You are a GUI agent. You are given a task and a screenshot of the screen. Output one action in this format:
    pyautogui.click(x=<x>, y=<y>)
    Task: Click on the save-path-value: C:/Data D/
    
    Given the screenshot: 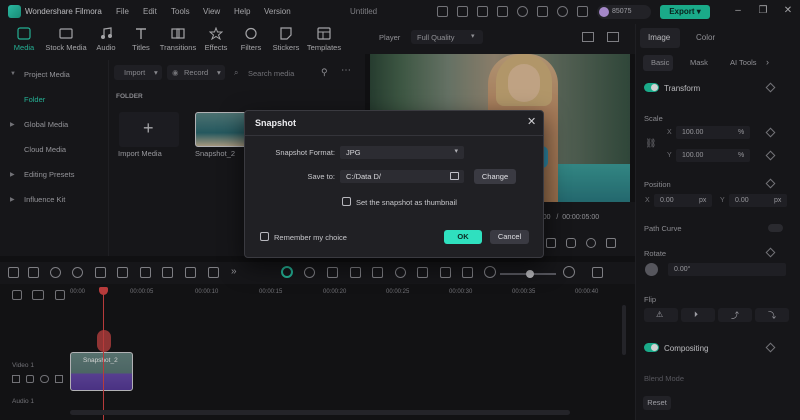 What is the action you would take?
    pyautogui.click(x=364, y=176)
    